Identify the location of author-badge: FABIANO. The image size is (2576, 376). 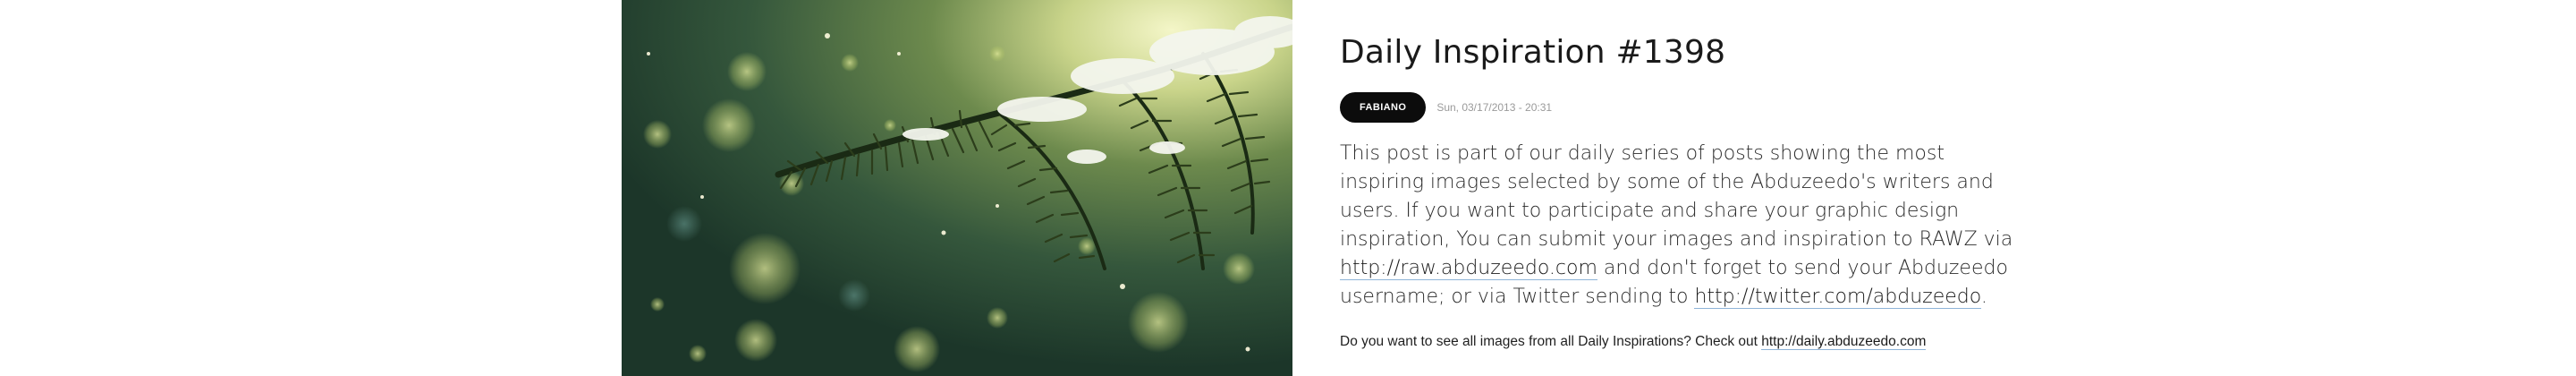
(1383, 107).